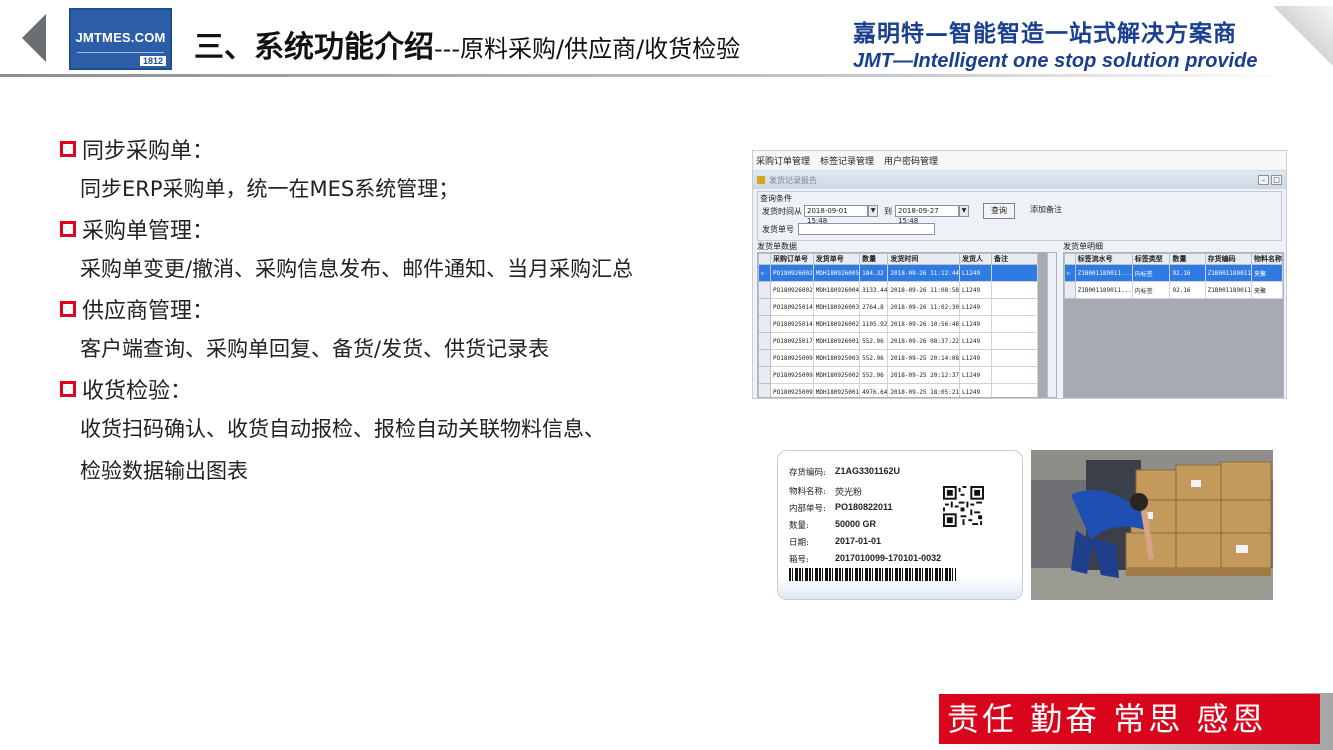 The image size is (1333, 750). Describe the element at coordinates (1276, 180) in the screenshot. I see `maximize-icon: □` at that location.